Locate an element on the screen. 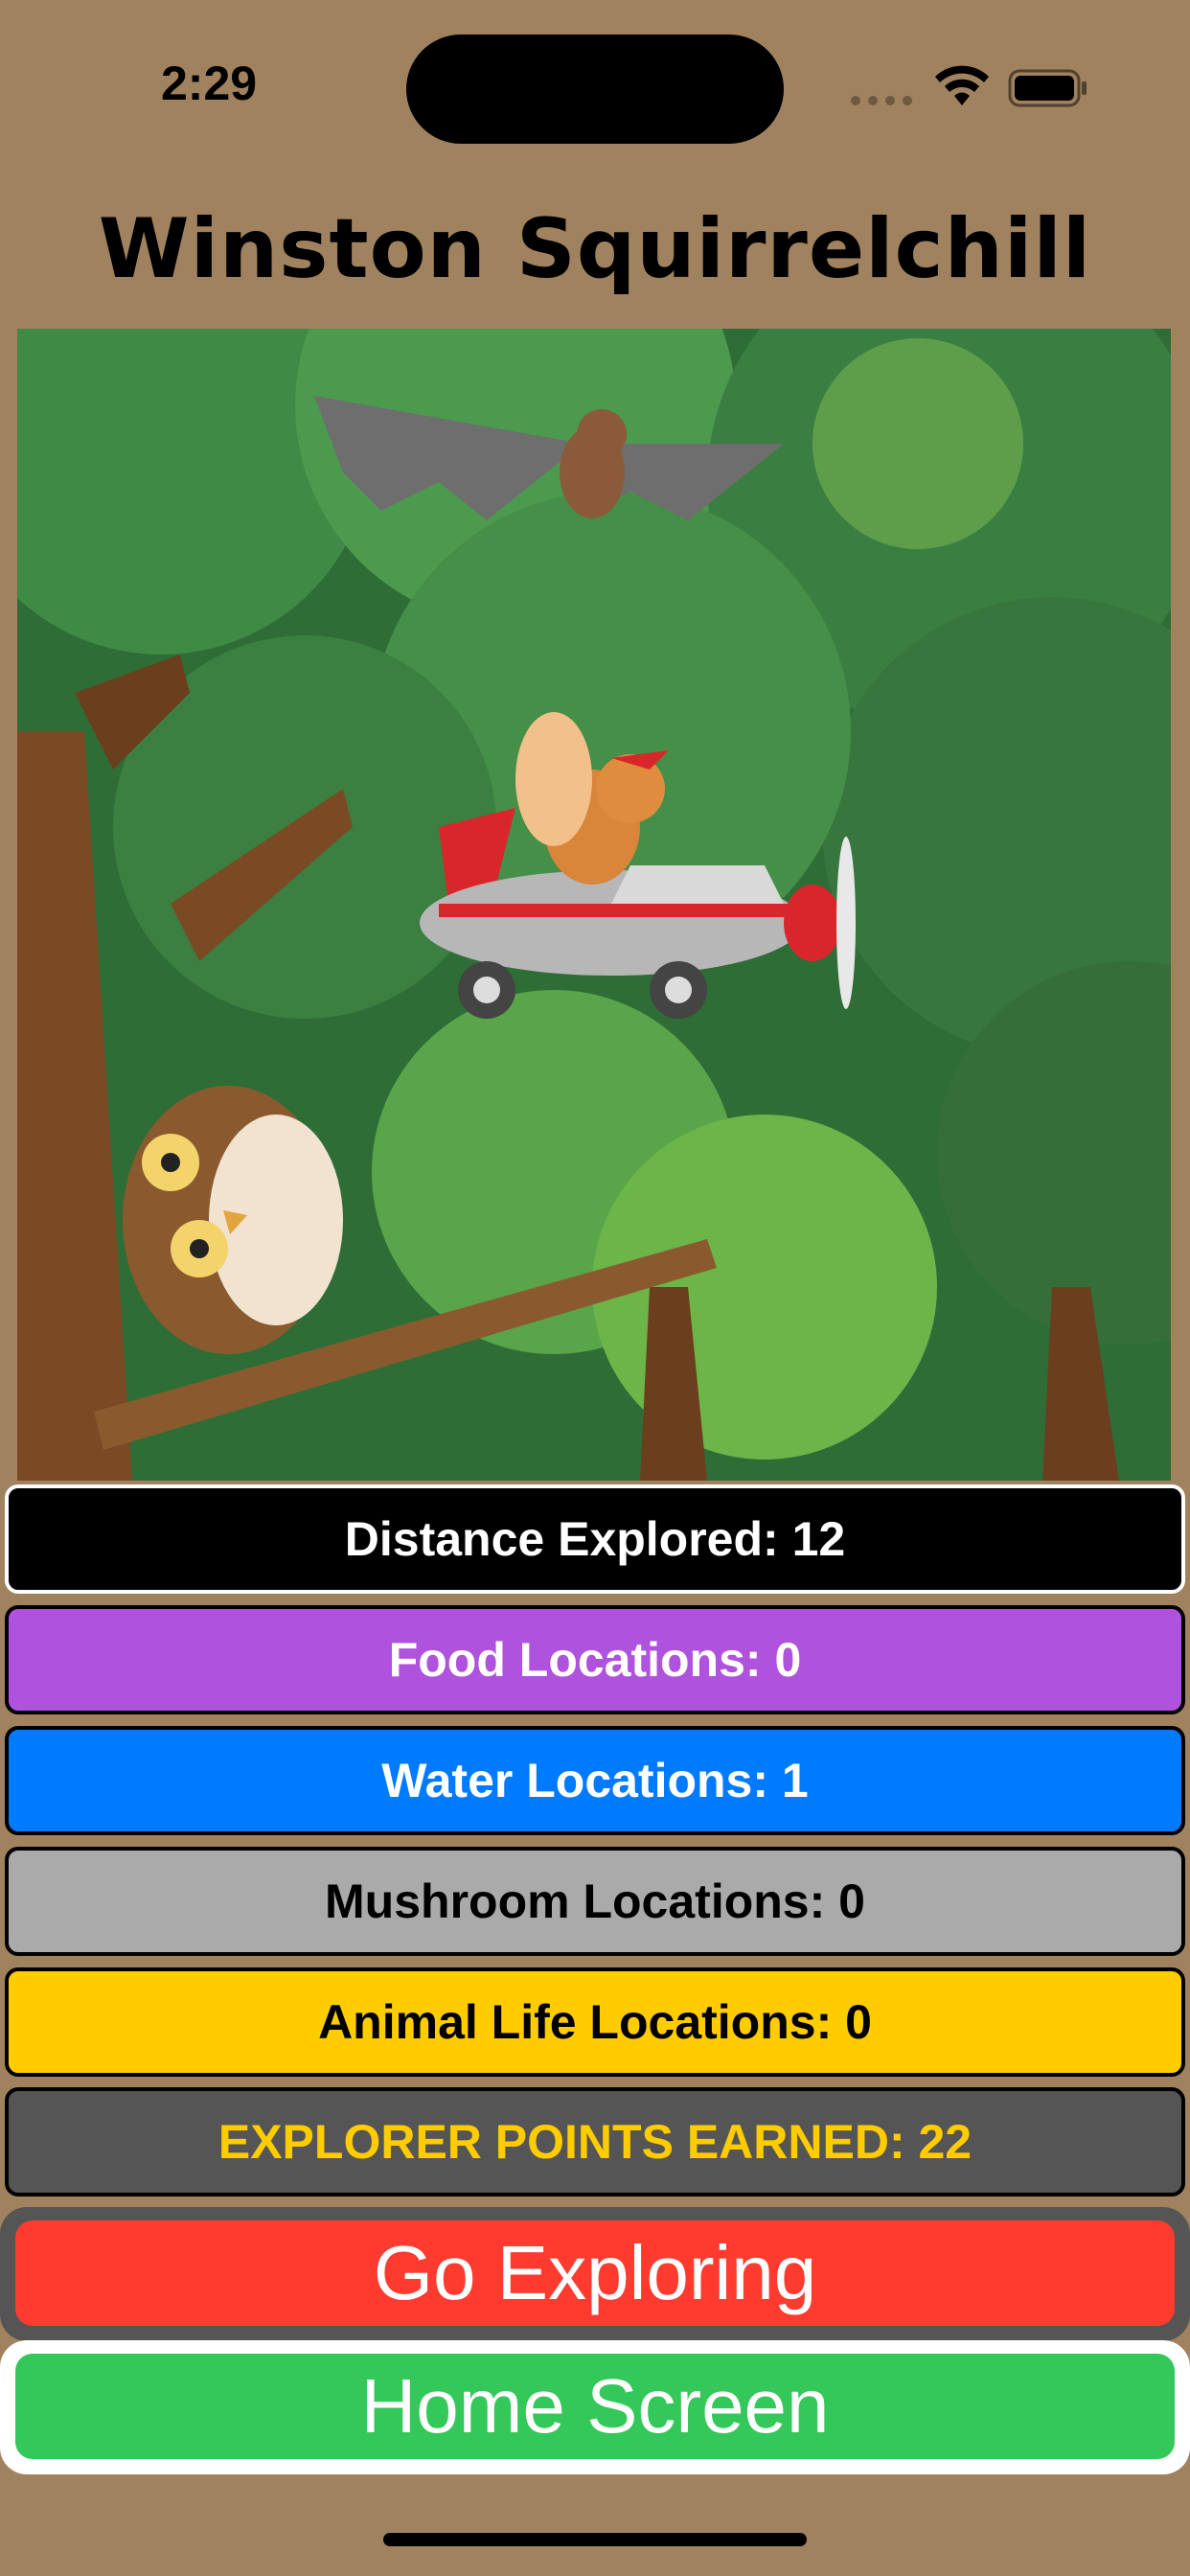 The height and width of the screenshot is (2576, 1190). page-title: Winston Squirrelchill is located at coordinates (595, 249).